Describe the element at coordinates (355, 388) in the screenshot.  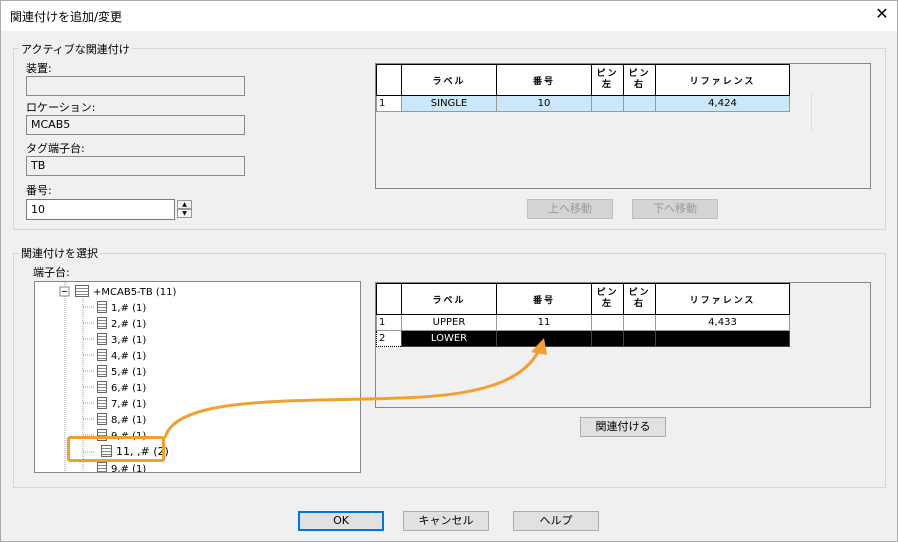
I see `annotation-arrow` at that location.